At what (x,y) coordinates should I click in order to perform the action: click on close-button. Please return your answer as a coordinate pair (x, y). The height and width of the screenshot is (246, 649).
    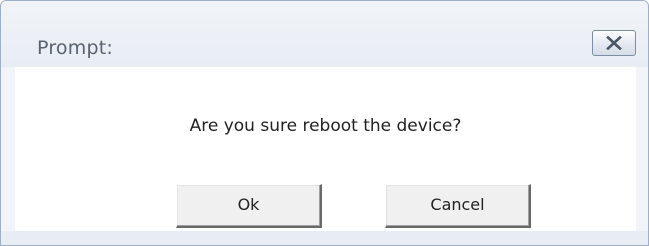
    Looking at the image, I should click on (614, 43).